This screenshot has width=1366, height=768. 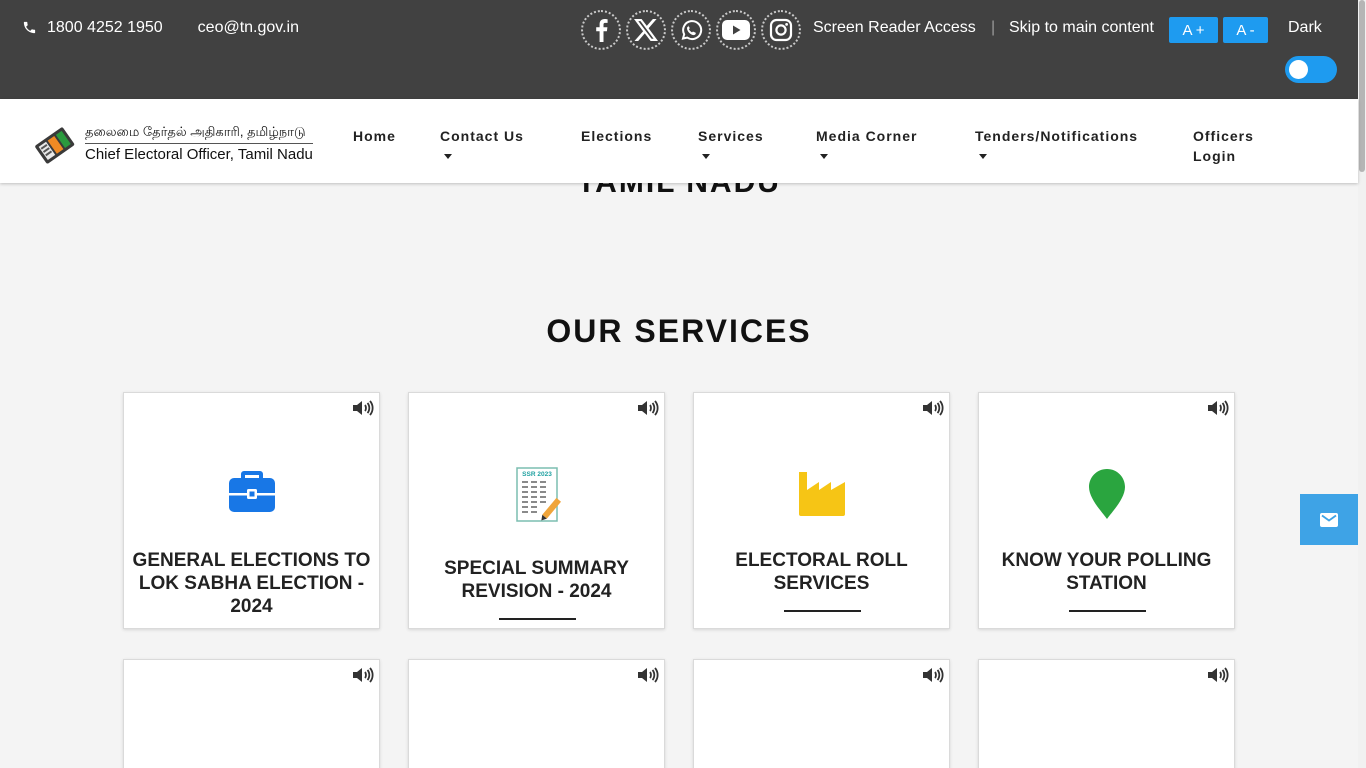 I want to click on nav-officers-line2: Login, so click(x=1215, y=156).